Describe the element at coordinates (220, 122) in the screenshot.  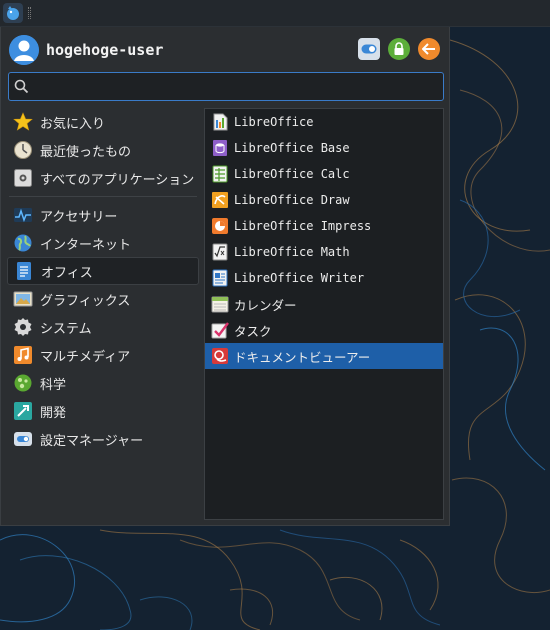
I see `libreoffice-icon` at that location.